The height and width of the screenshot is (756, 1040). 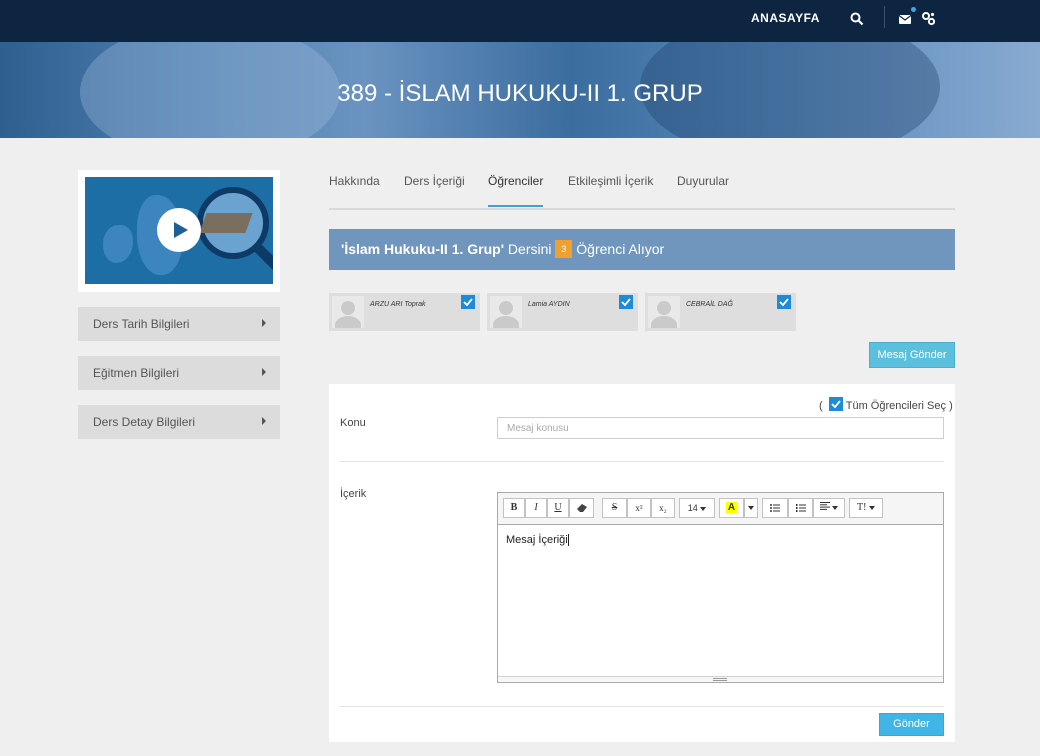 I want to click on highlight-label: A, so click(x=731, y=507).